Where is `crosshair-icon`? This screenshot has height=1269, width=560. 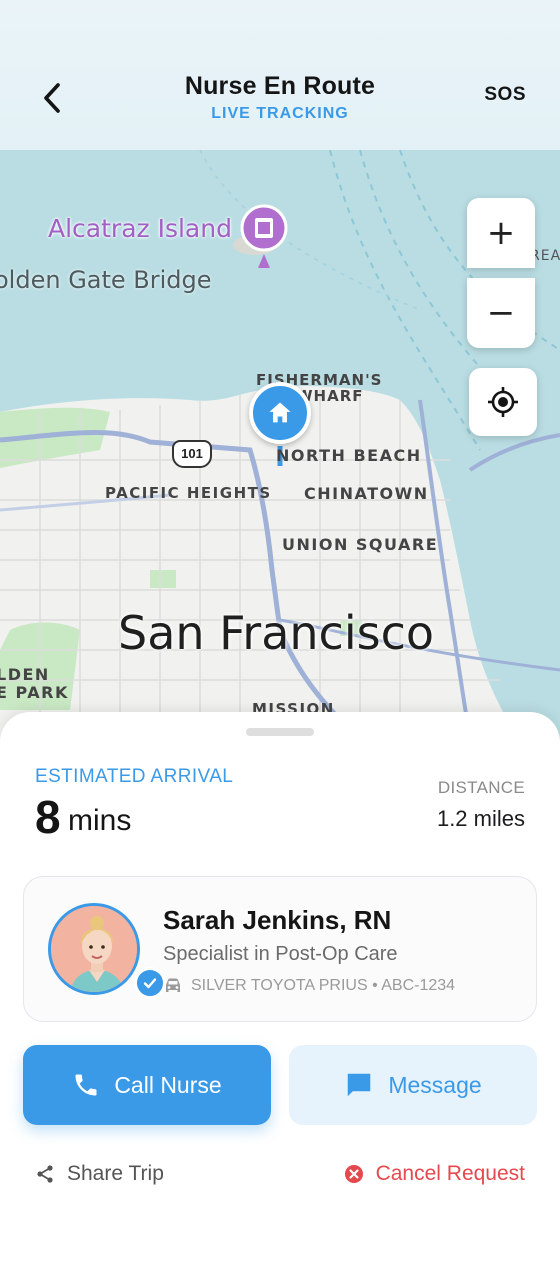
crosshair-icon is located at coordinates (503, 402).